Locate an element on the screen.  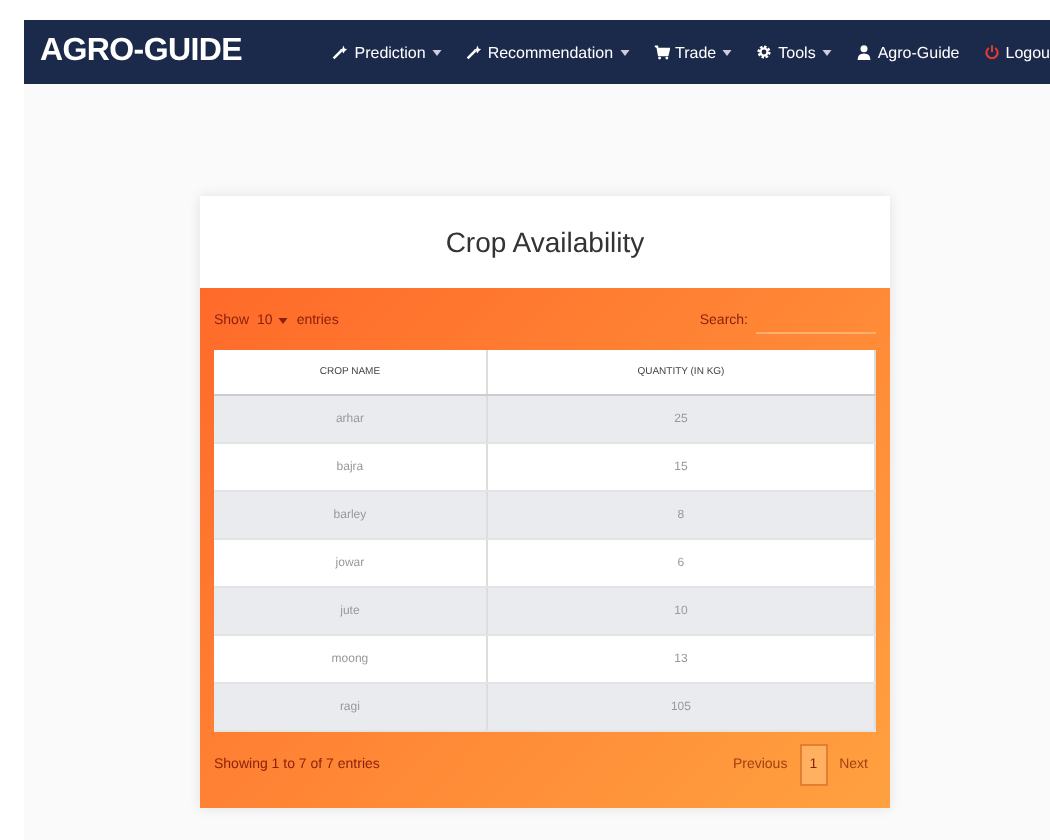
settings-icon is located at coordinates (764, 52).